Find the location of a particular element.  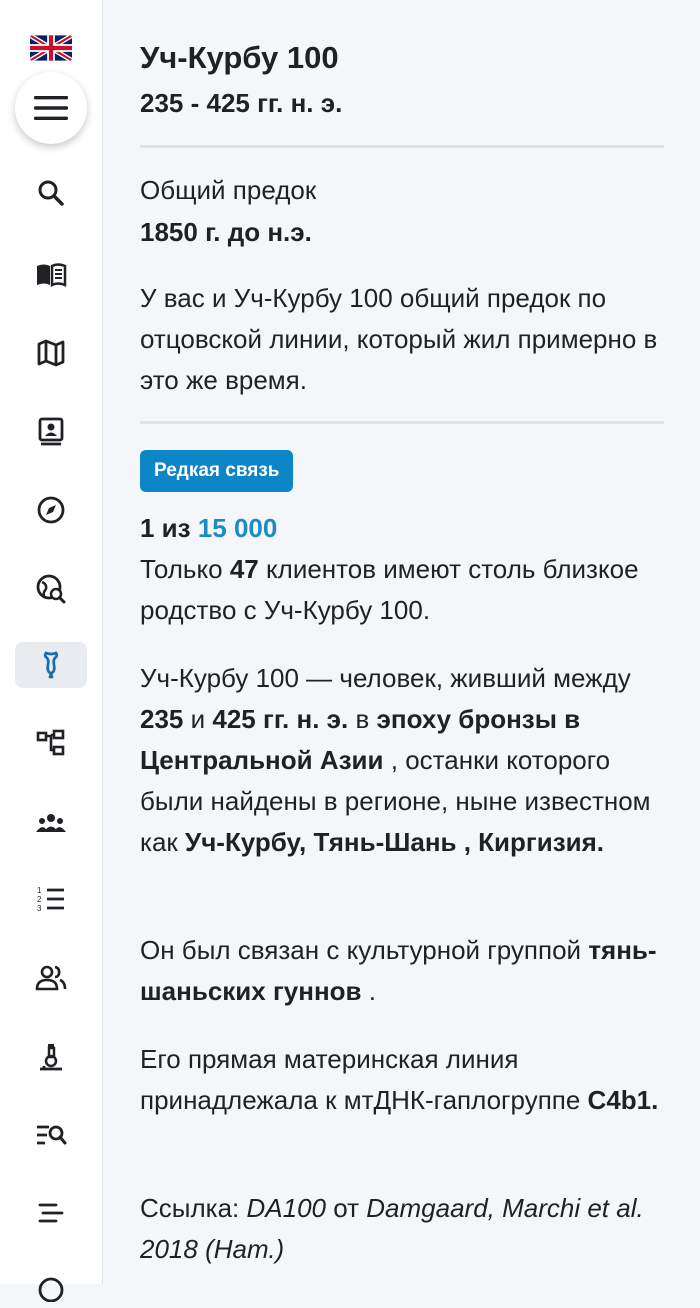

book-icon is located at coordinates (52, 275).